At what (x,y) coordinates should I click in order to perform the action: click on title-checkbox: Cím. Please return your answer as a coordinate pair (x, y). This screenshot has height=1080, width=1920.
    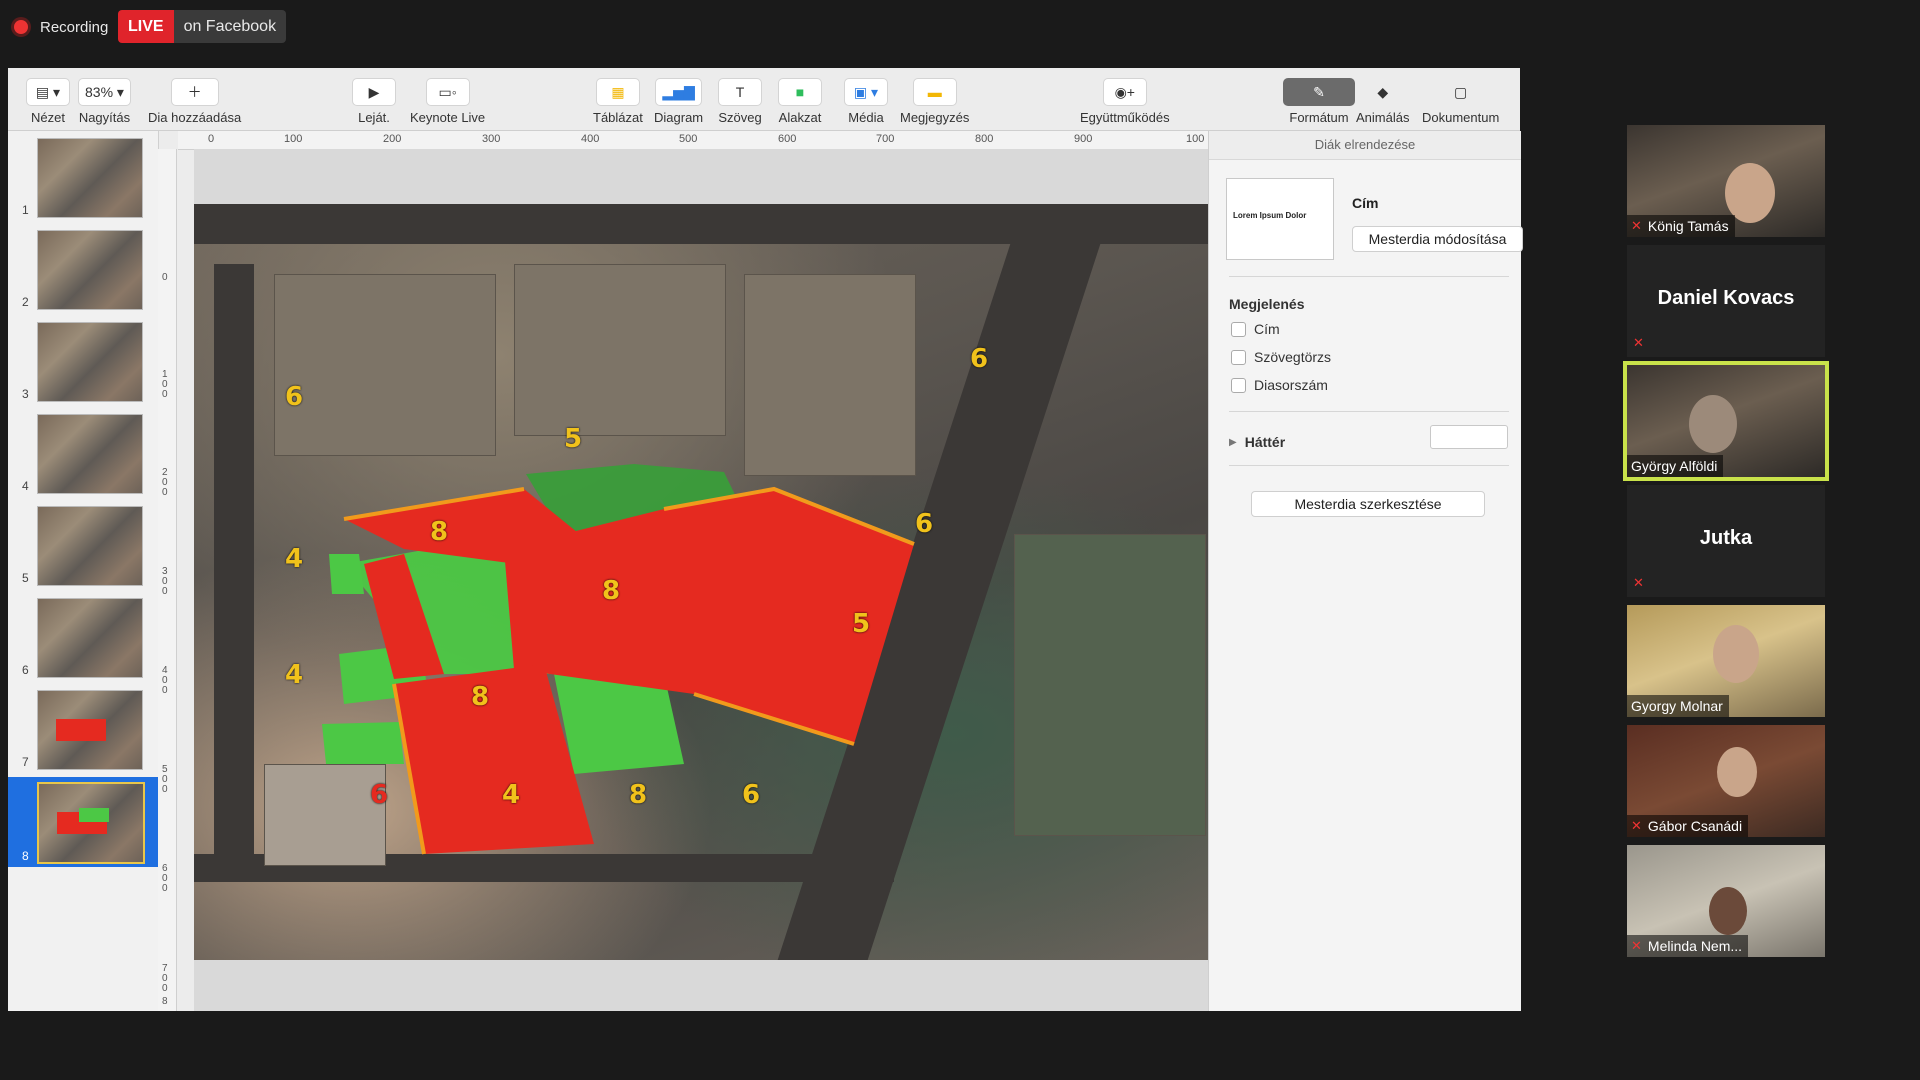
    Looking at the image, I should click on (1255, 329).